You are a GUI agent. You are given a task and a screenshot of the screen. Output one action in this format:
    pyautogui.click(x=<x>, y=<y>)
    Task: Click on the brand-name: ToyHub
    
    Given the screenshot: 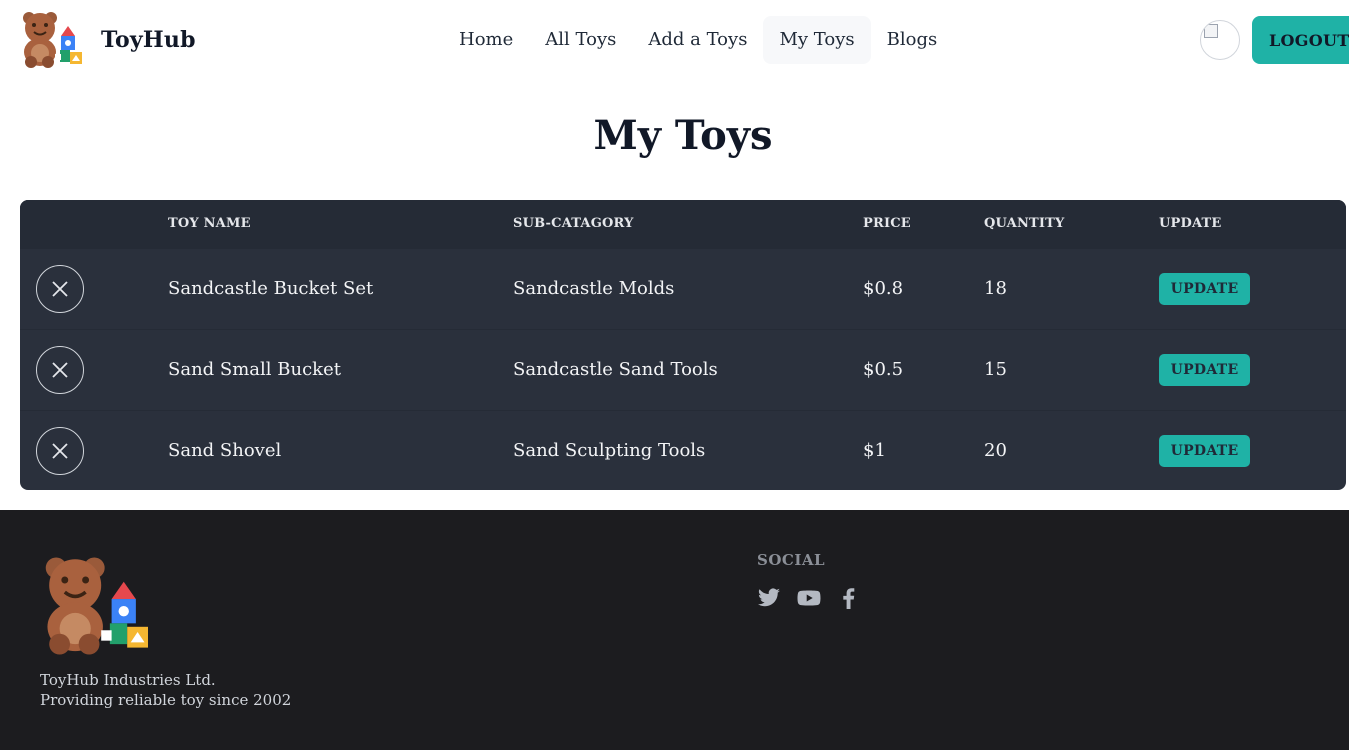 What is the action you would take?
    pyautogui.click(x=148, y=40)
    